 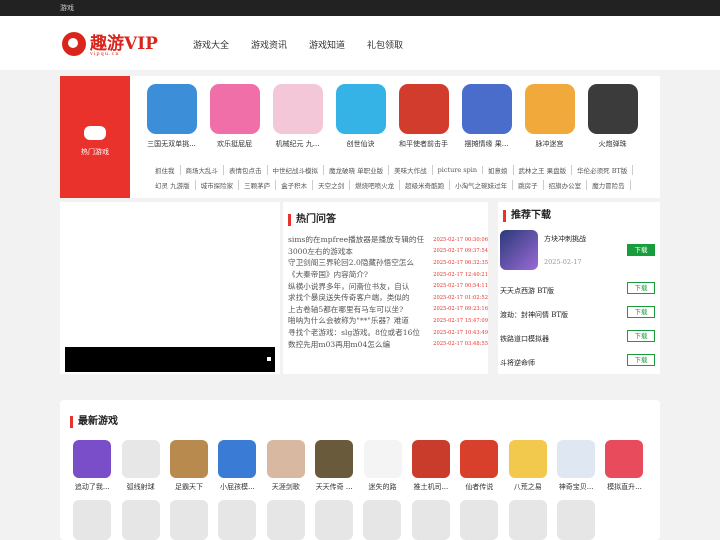 I want to click on qa-item: 上古卷轴5都在哪里有马车可以坐? 2025-02-17 09:23:16, so click(x=388, y=310).